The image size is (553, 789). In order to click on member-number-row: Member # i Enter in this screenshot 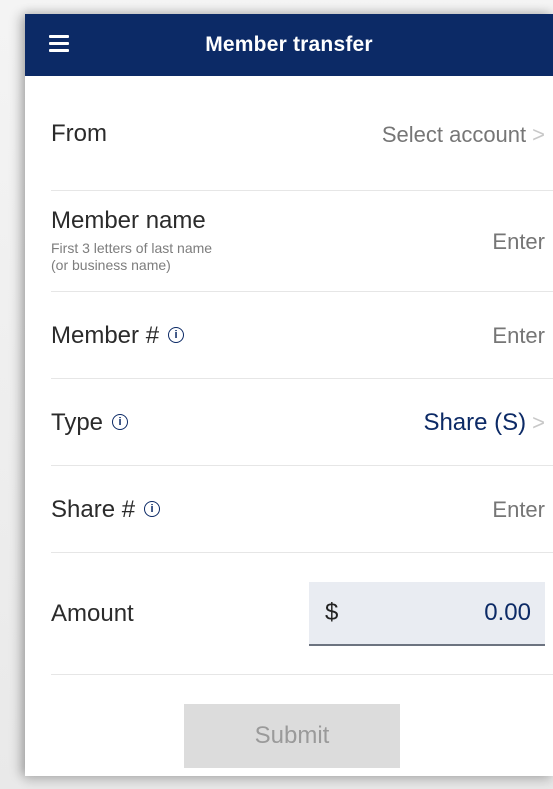, I will do `click(302, 335)`.